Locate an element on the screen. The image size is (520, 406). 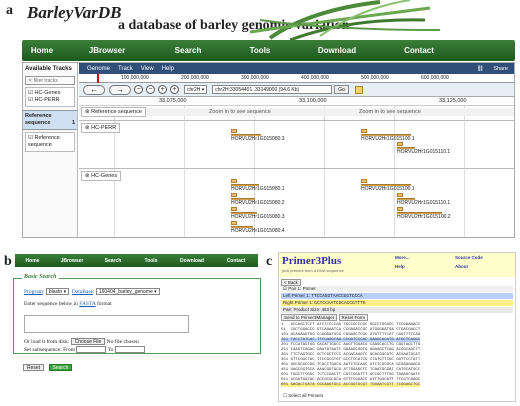
go-button: Go is located at coordinates (341, 89).